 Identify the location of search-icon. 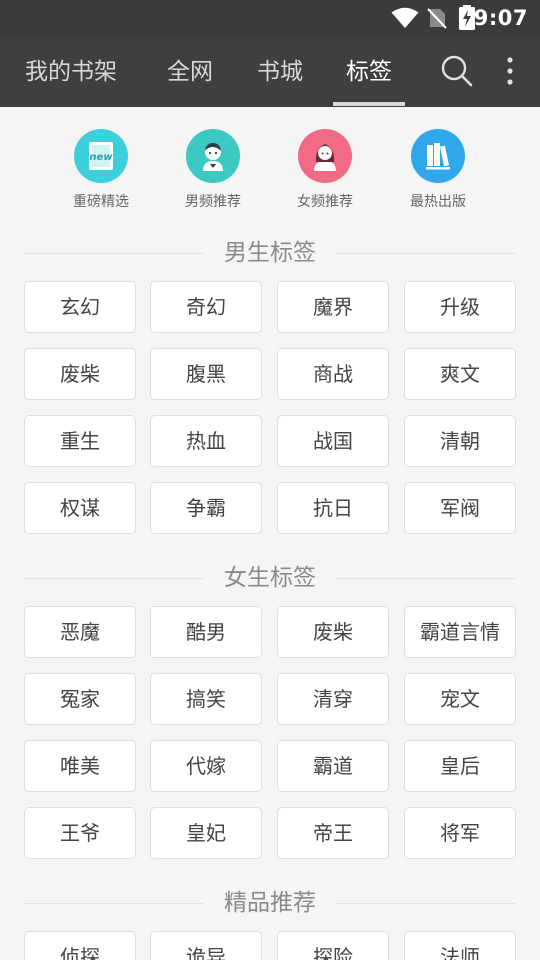
(457, 71).